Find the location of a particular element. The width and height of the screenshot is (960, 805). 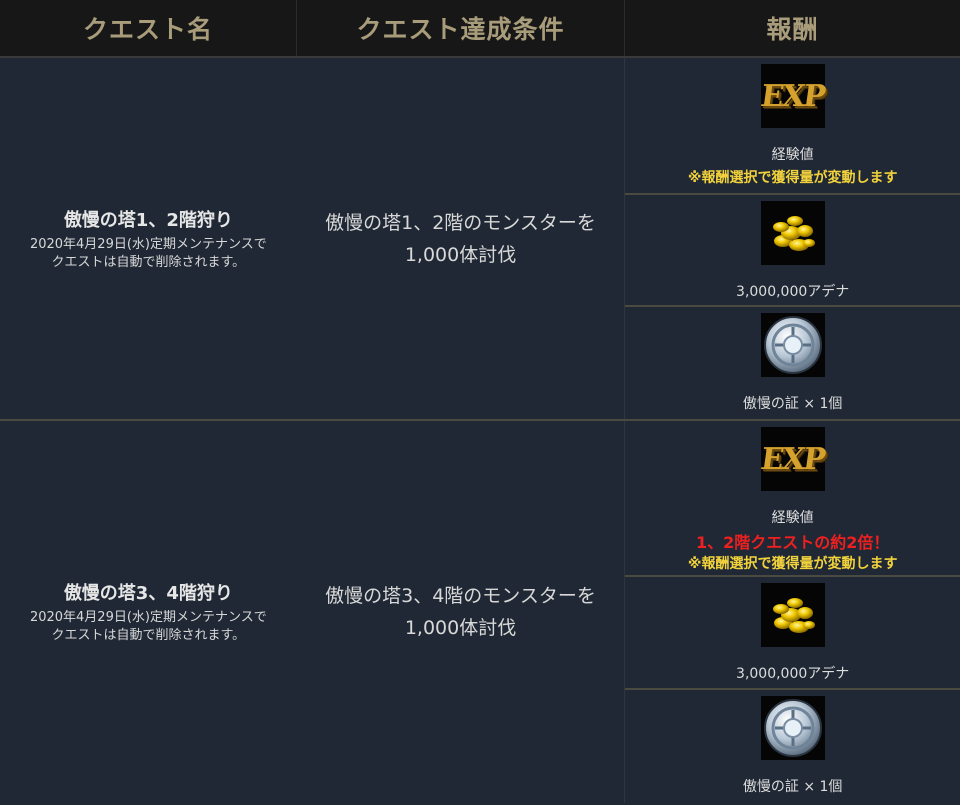

header-quest-name: クエスト名 is located at coordinates (148, 28).